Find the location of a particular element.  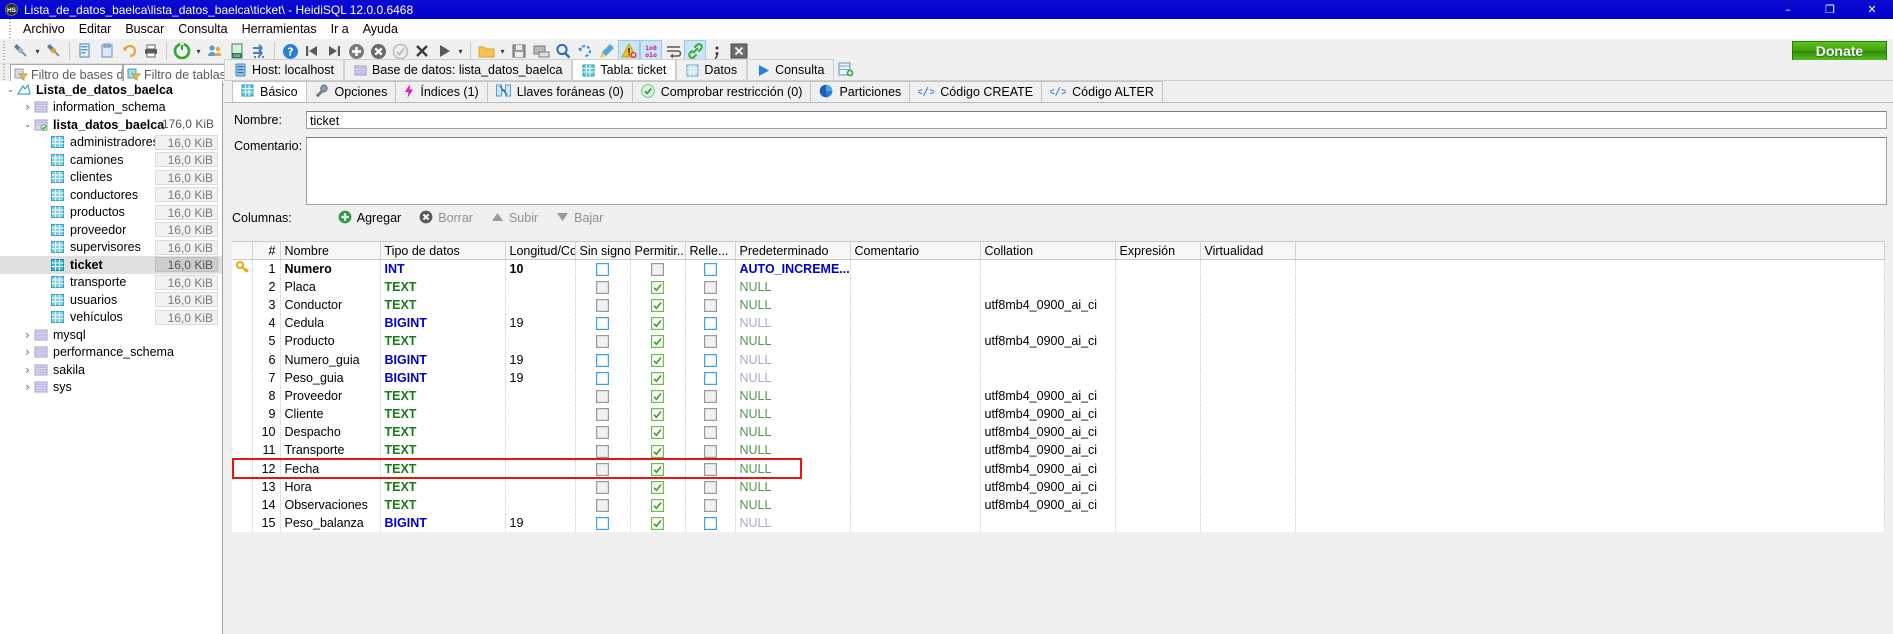

main-tab-table: Tabla: ticket is located at coordinates (624, 69).